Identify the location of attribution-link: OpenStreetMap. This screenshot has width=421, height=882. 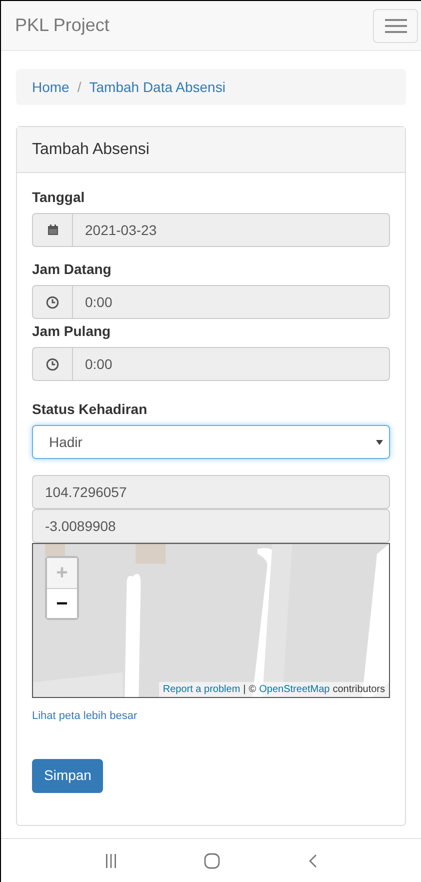
(294, 689).